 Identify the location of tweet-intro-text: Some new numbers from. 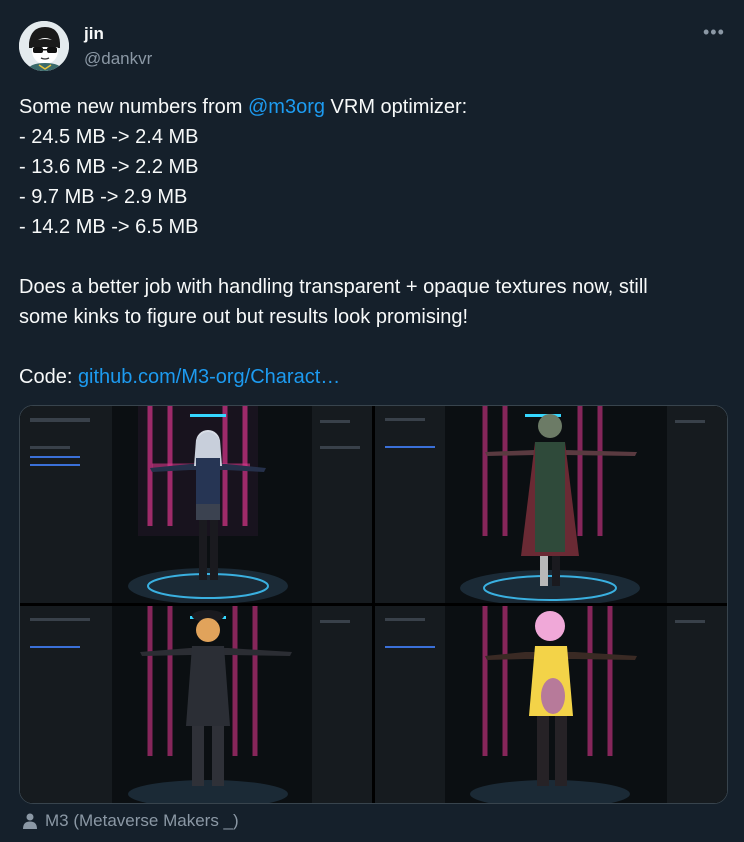
(133, 107).